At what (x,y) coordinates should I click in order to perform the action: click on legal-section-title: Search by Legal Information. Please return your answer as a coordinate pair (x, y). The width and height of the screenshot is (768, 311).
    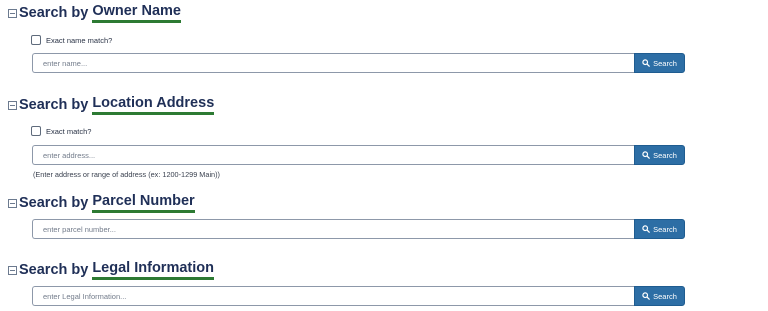
    Looking at the image, I should click on (111, 270).